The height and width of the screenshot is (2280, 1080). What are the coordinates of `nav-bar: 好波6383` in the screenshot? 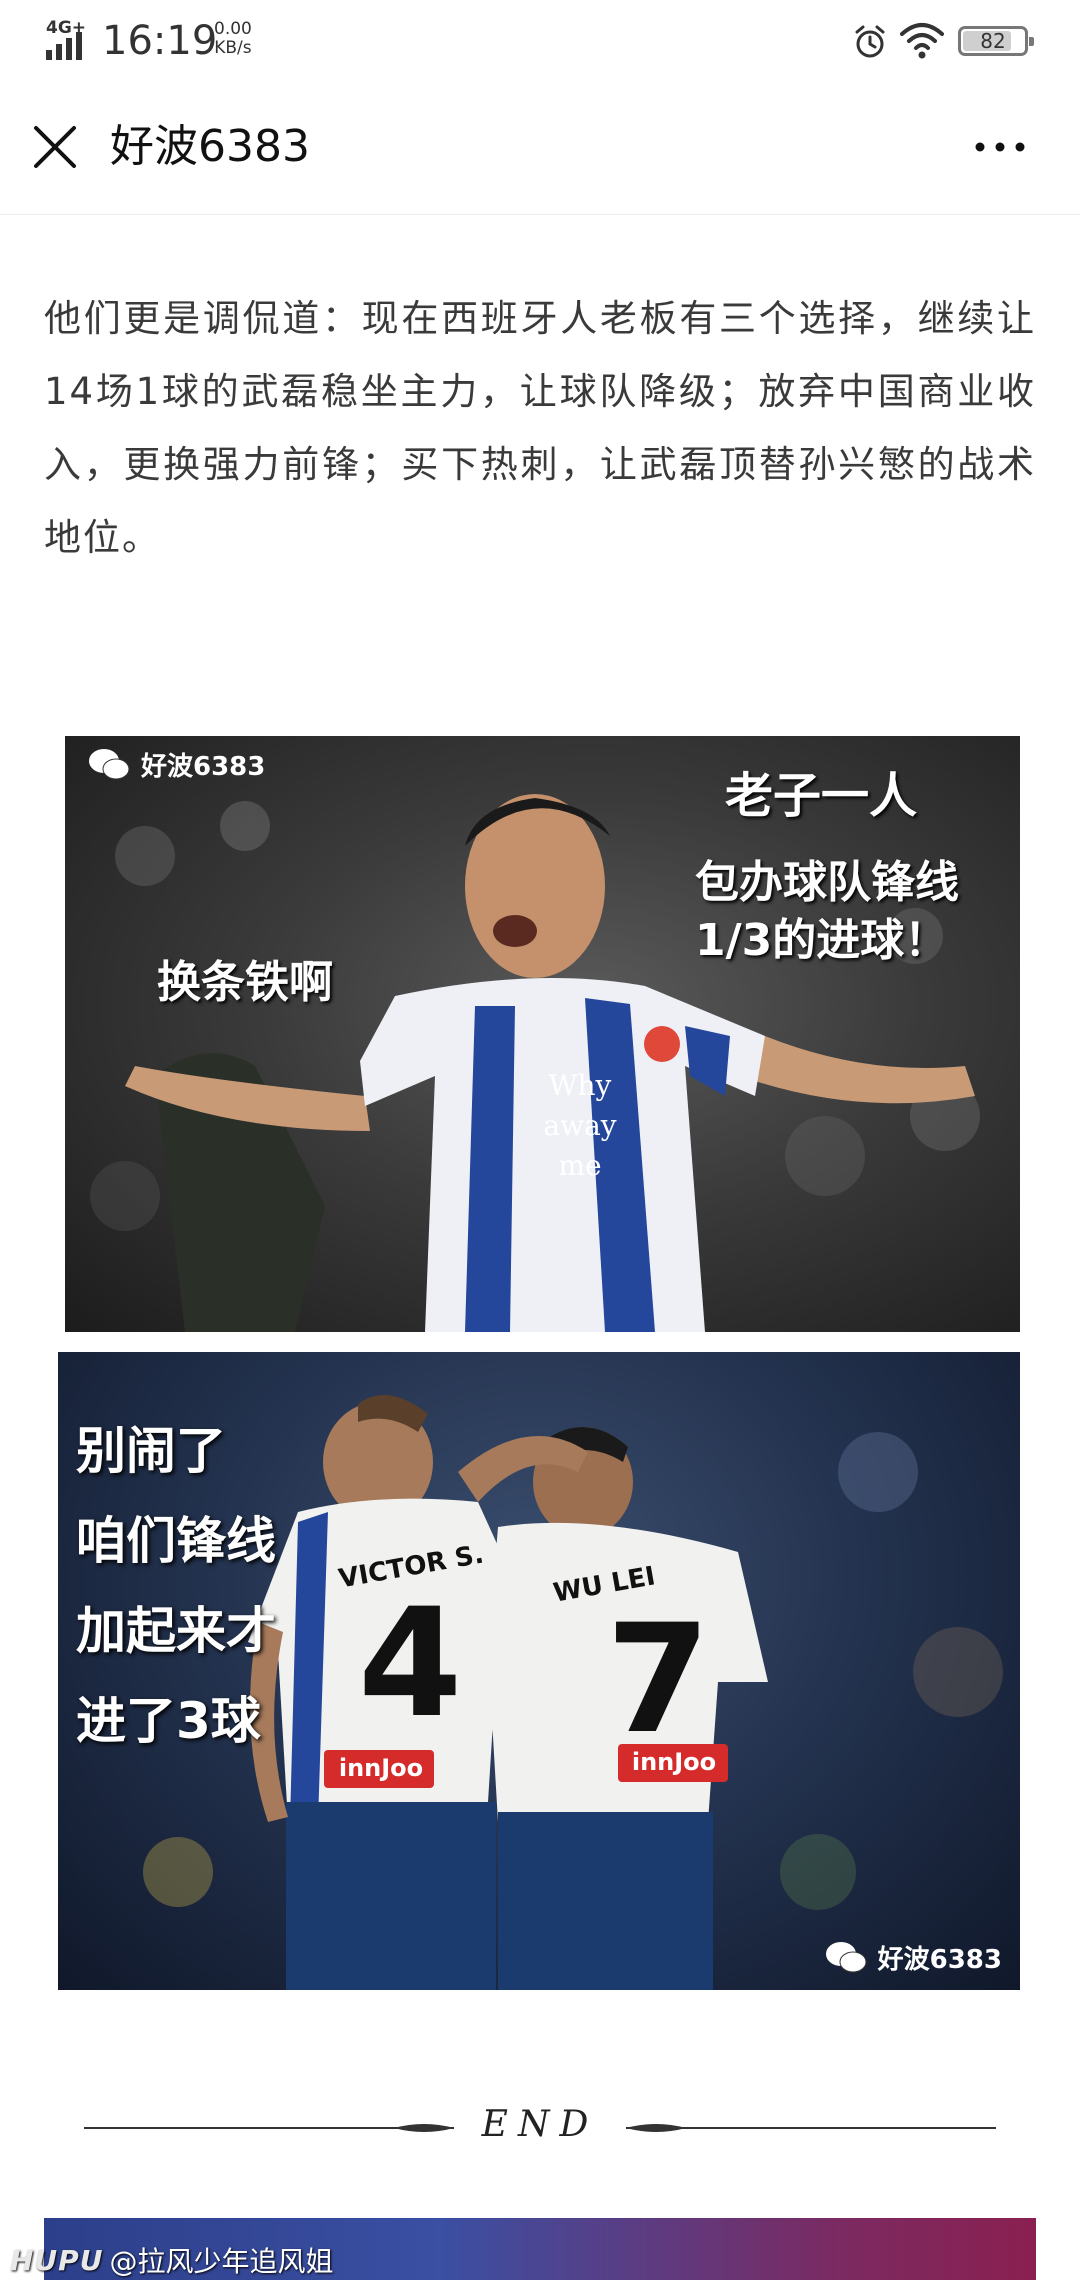 It's located at (540, 152).